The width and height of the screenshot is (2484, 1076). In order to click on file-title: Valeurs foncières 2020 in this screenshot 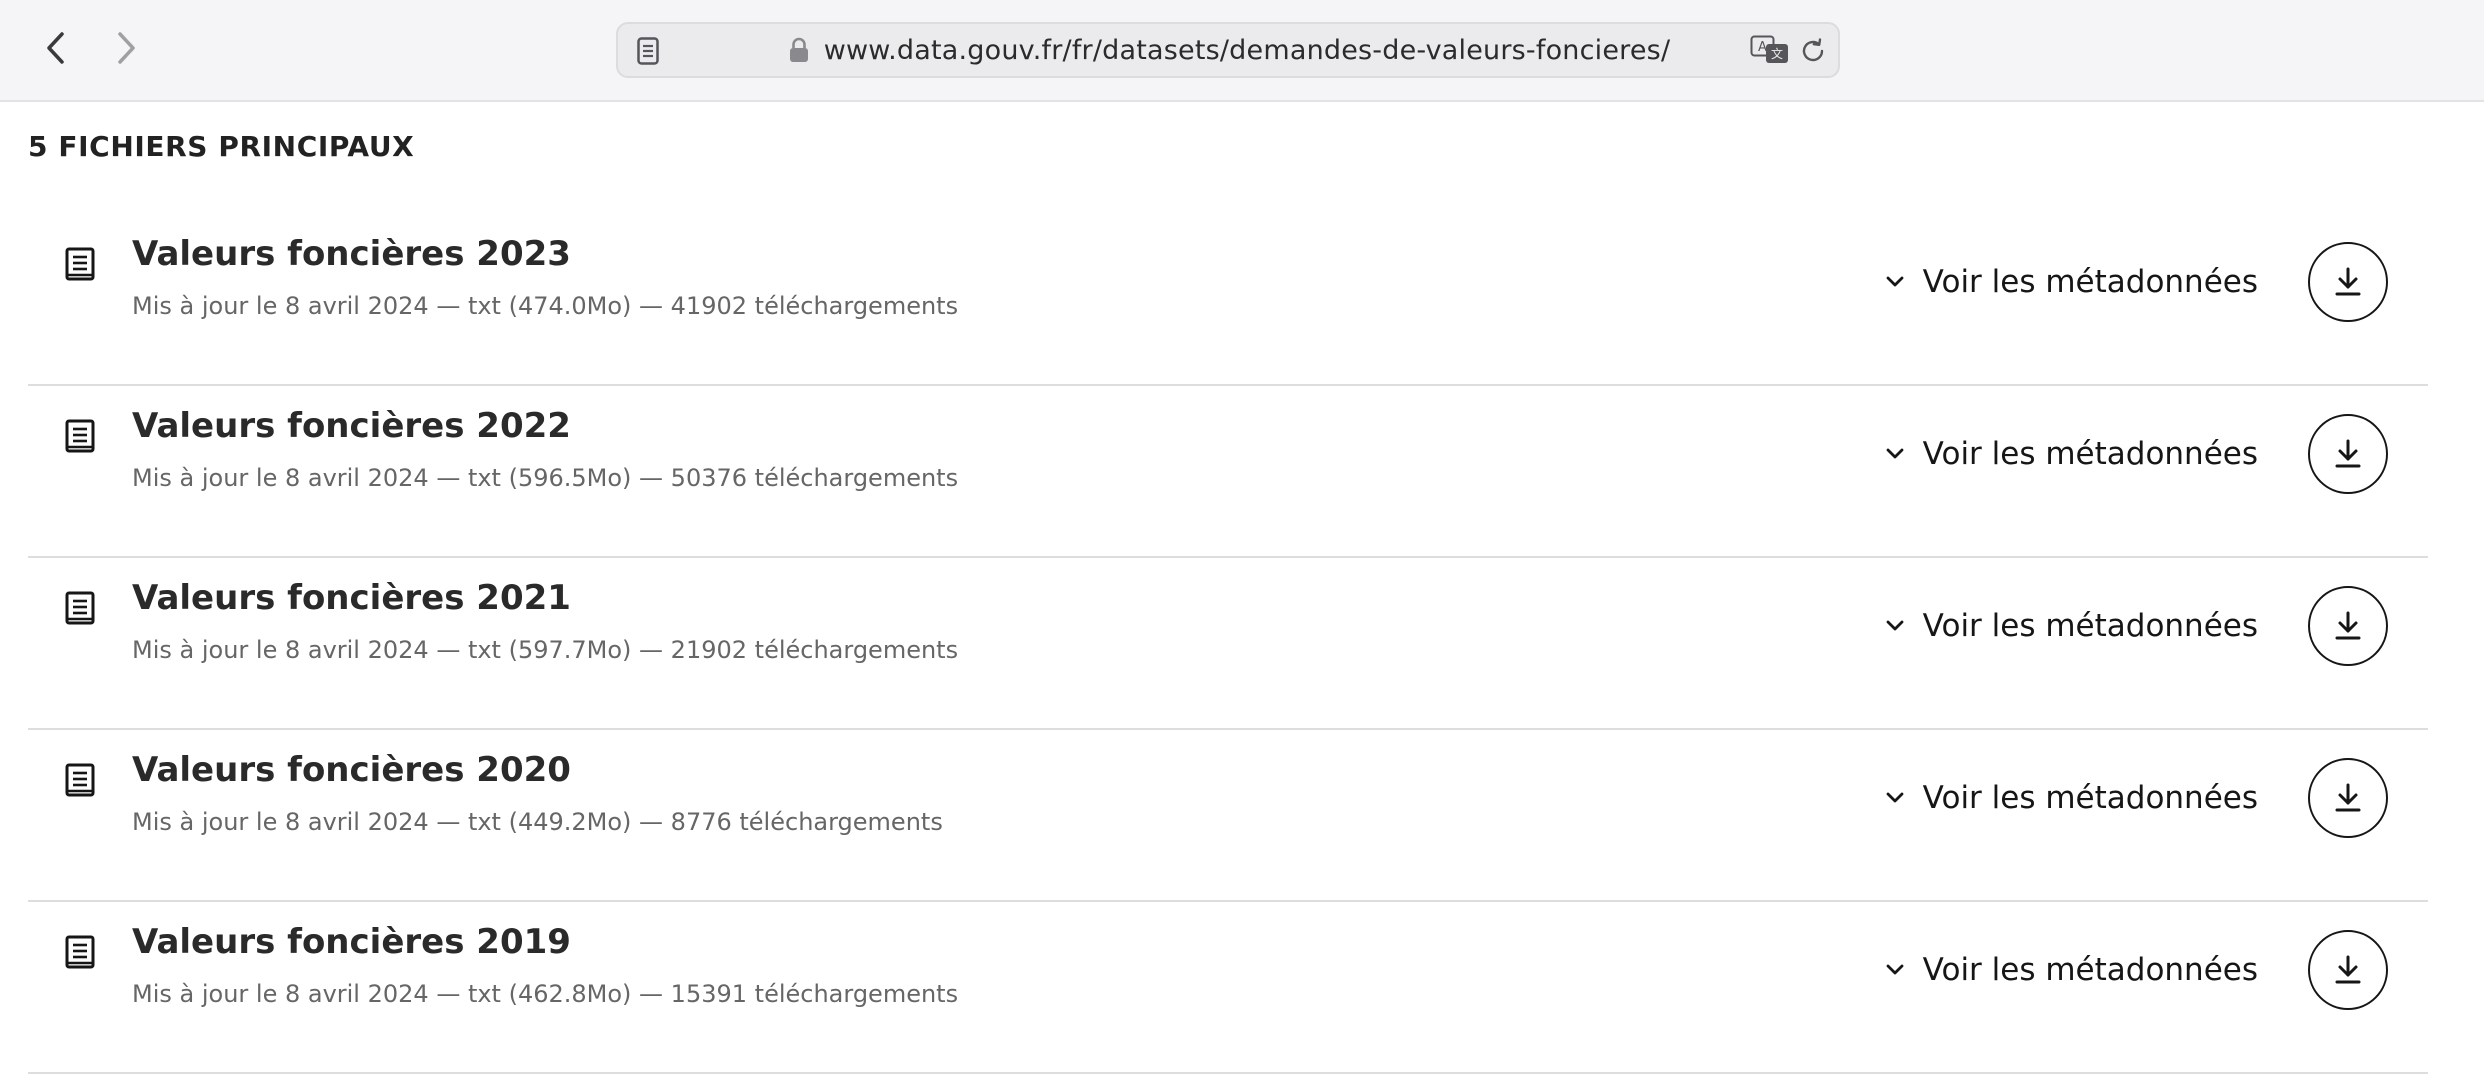, I will do `click(351, 770)`.